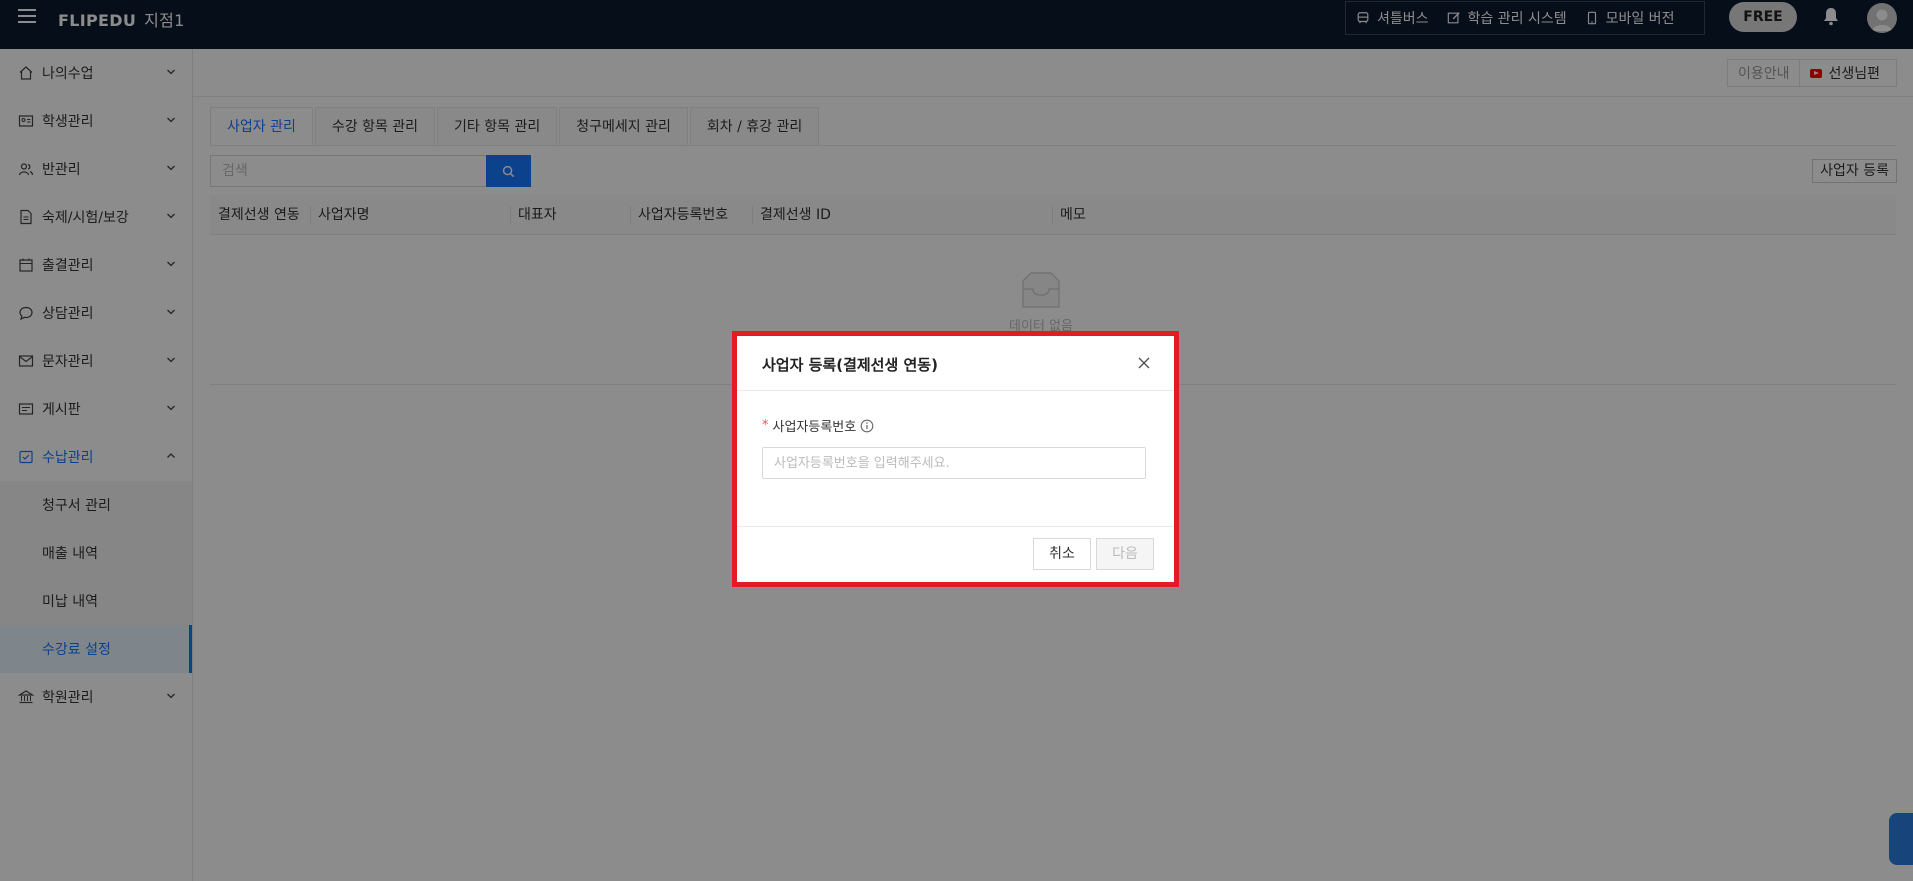 Image resolution: width=1913 pixels, height=881 pixels. I want to click on business-number-label: * 사업자등록번호, so click(955, 425).